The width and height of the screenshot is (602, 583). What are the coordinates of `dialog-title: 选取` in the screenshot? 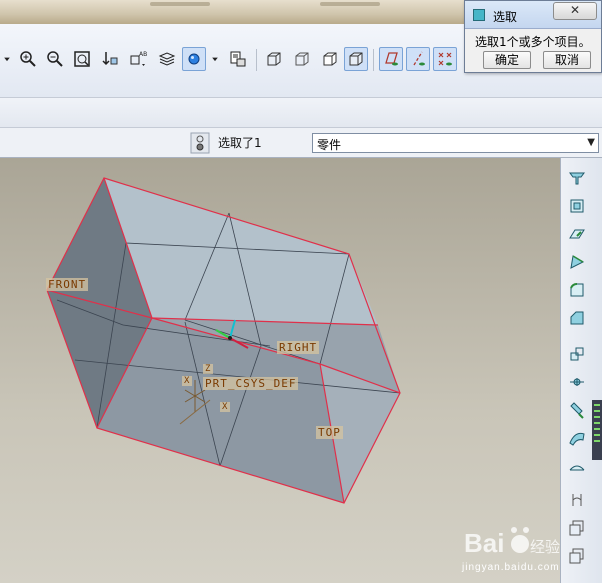 It's located at (505, 17).